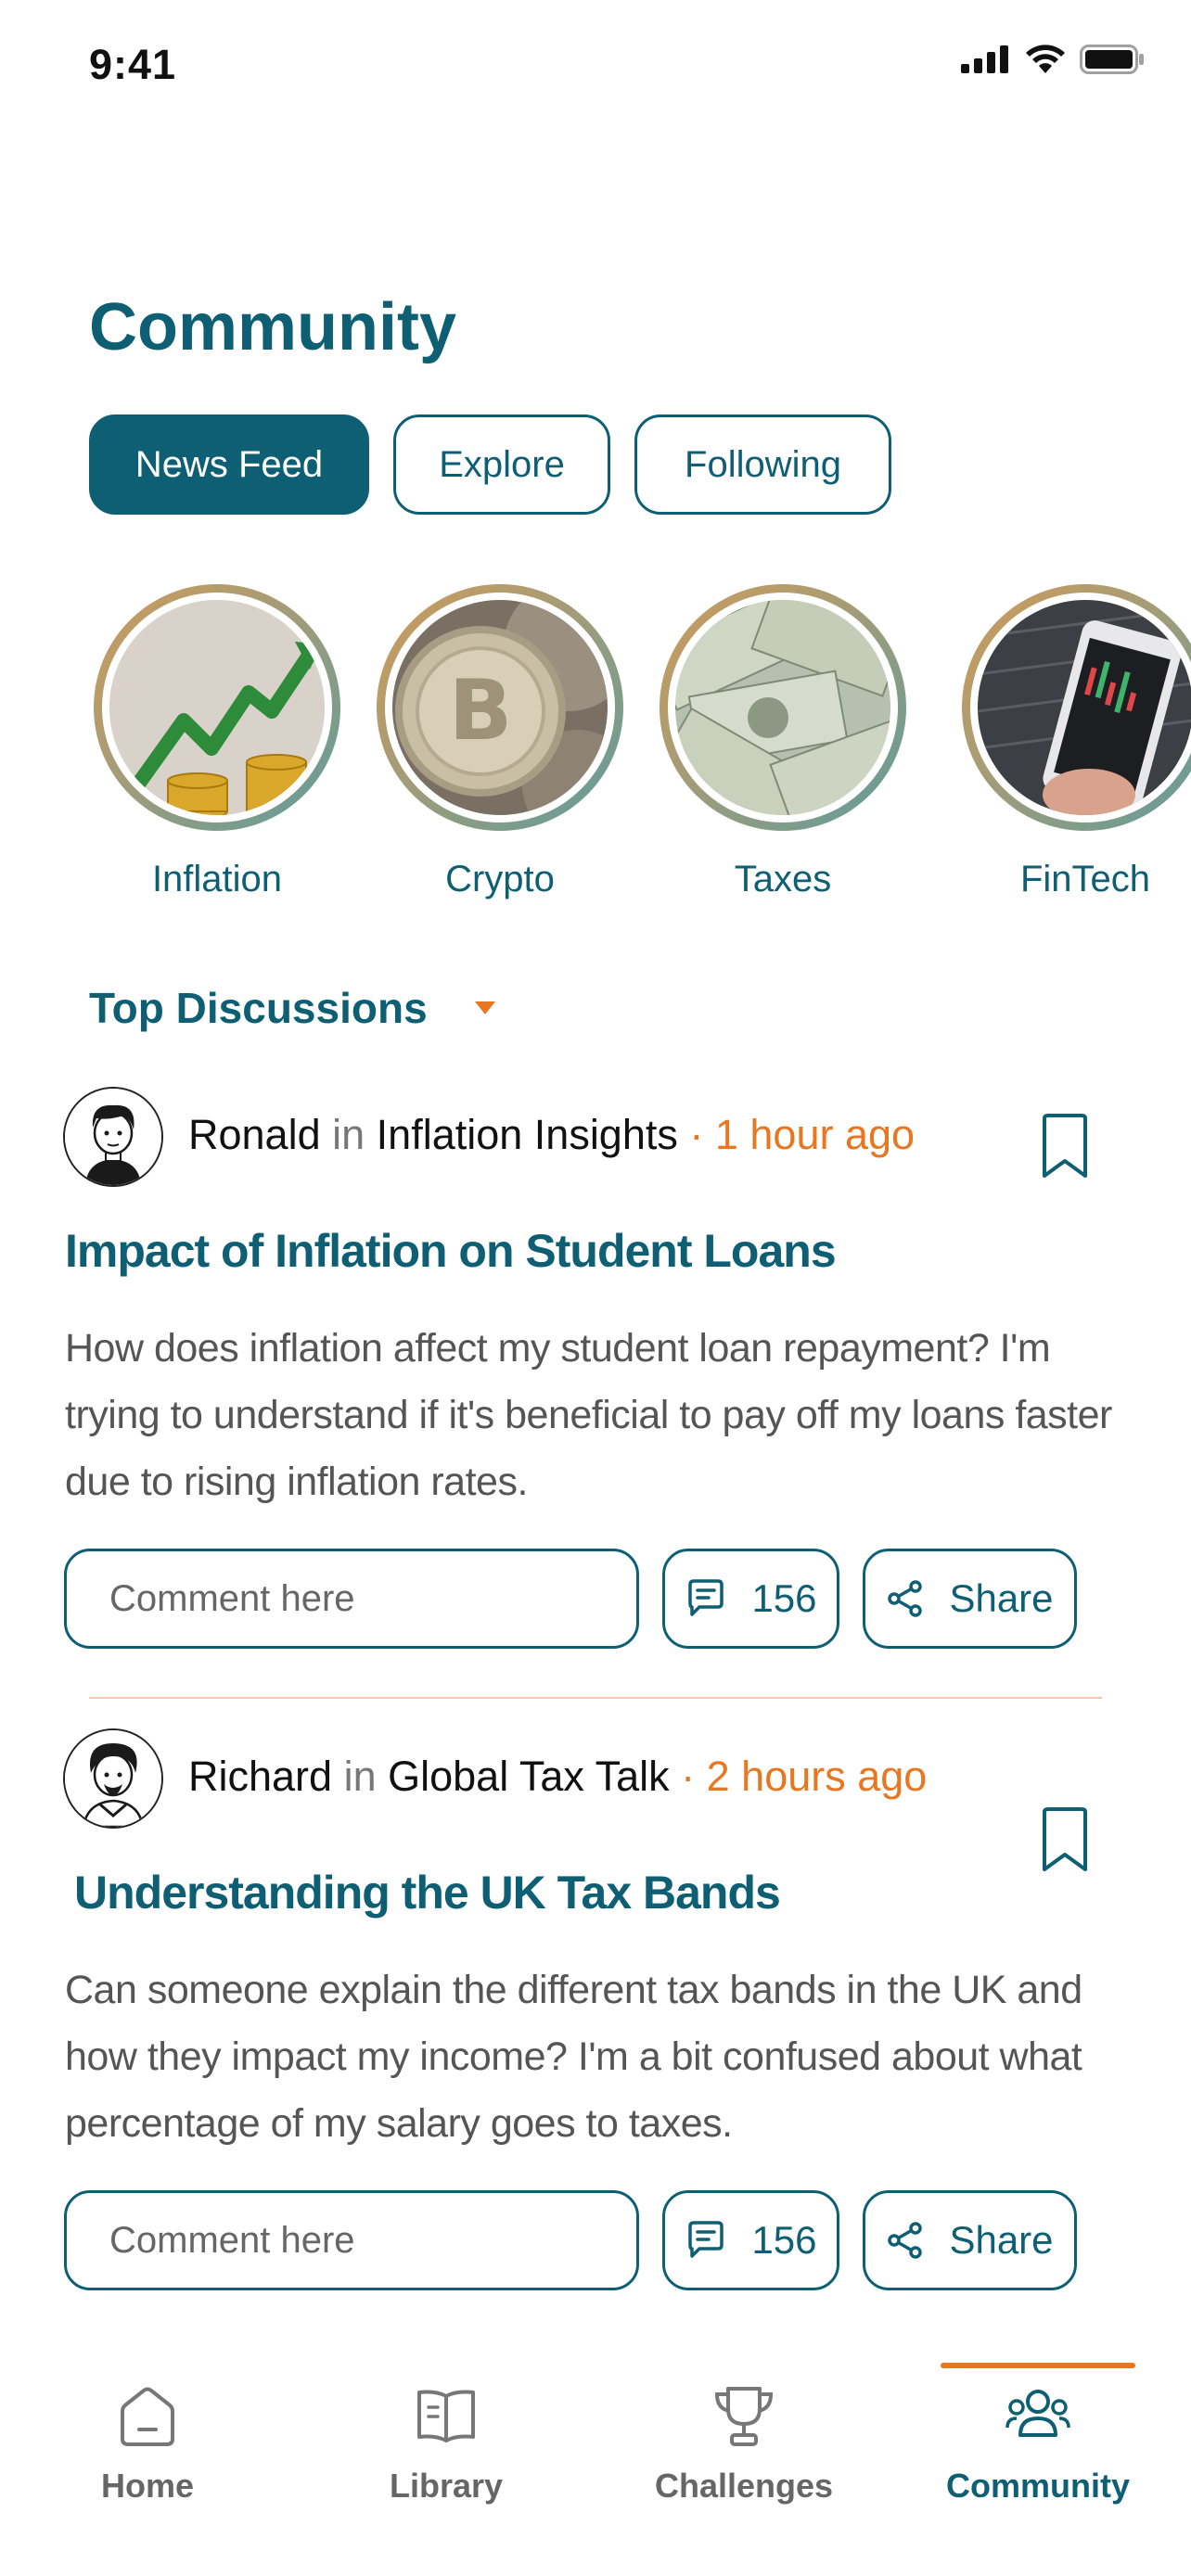  I want to click on post-title: Impact of Inflation on Student Loans, so click(451, 1251).